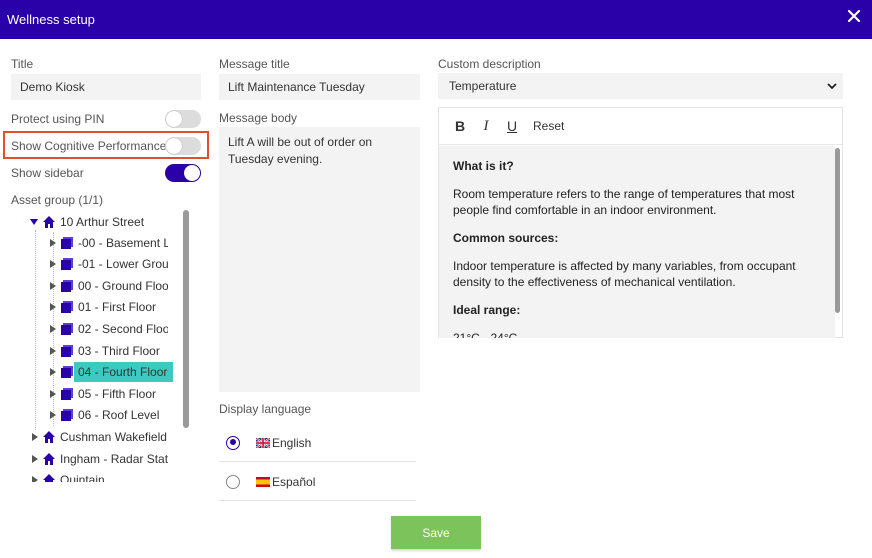 This screenshot has width=872, height=558. Describe the element at coordinates (119, 415) in the screenshot. I see `tree-item-label: 06 - Roof Level` at that location.